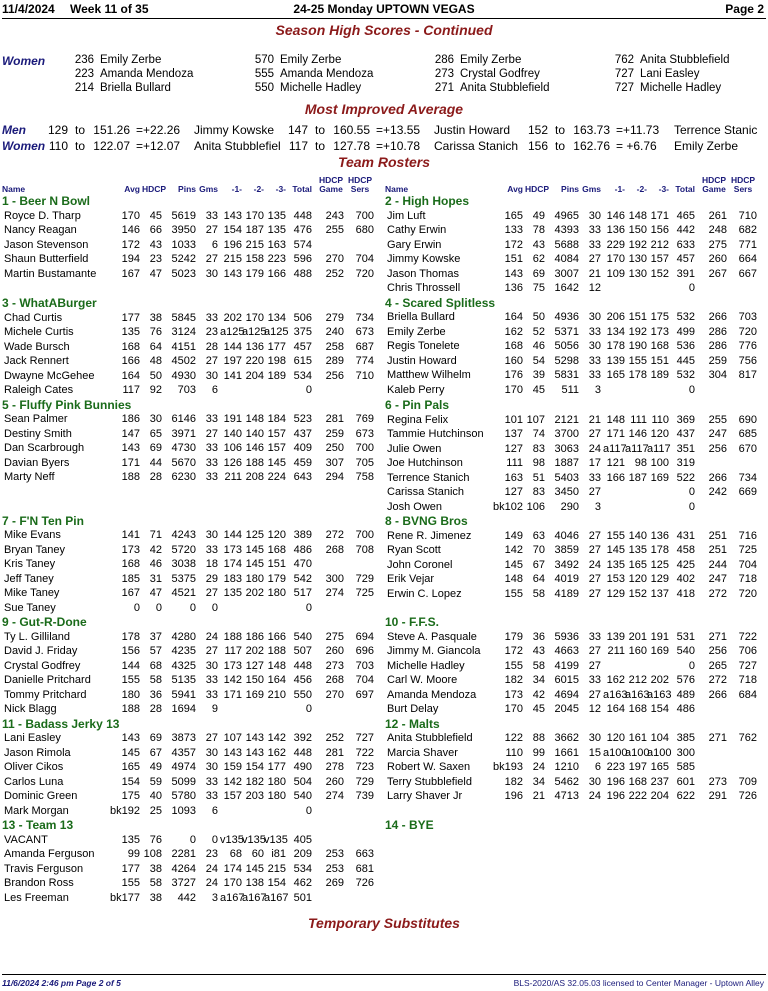 This screenshot has height=991, width=768. What do you see at coordinates (155, 535) in the screenshot?
I see `player-hdcp: 71` at bounding box center [155, 535].